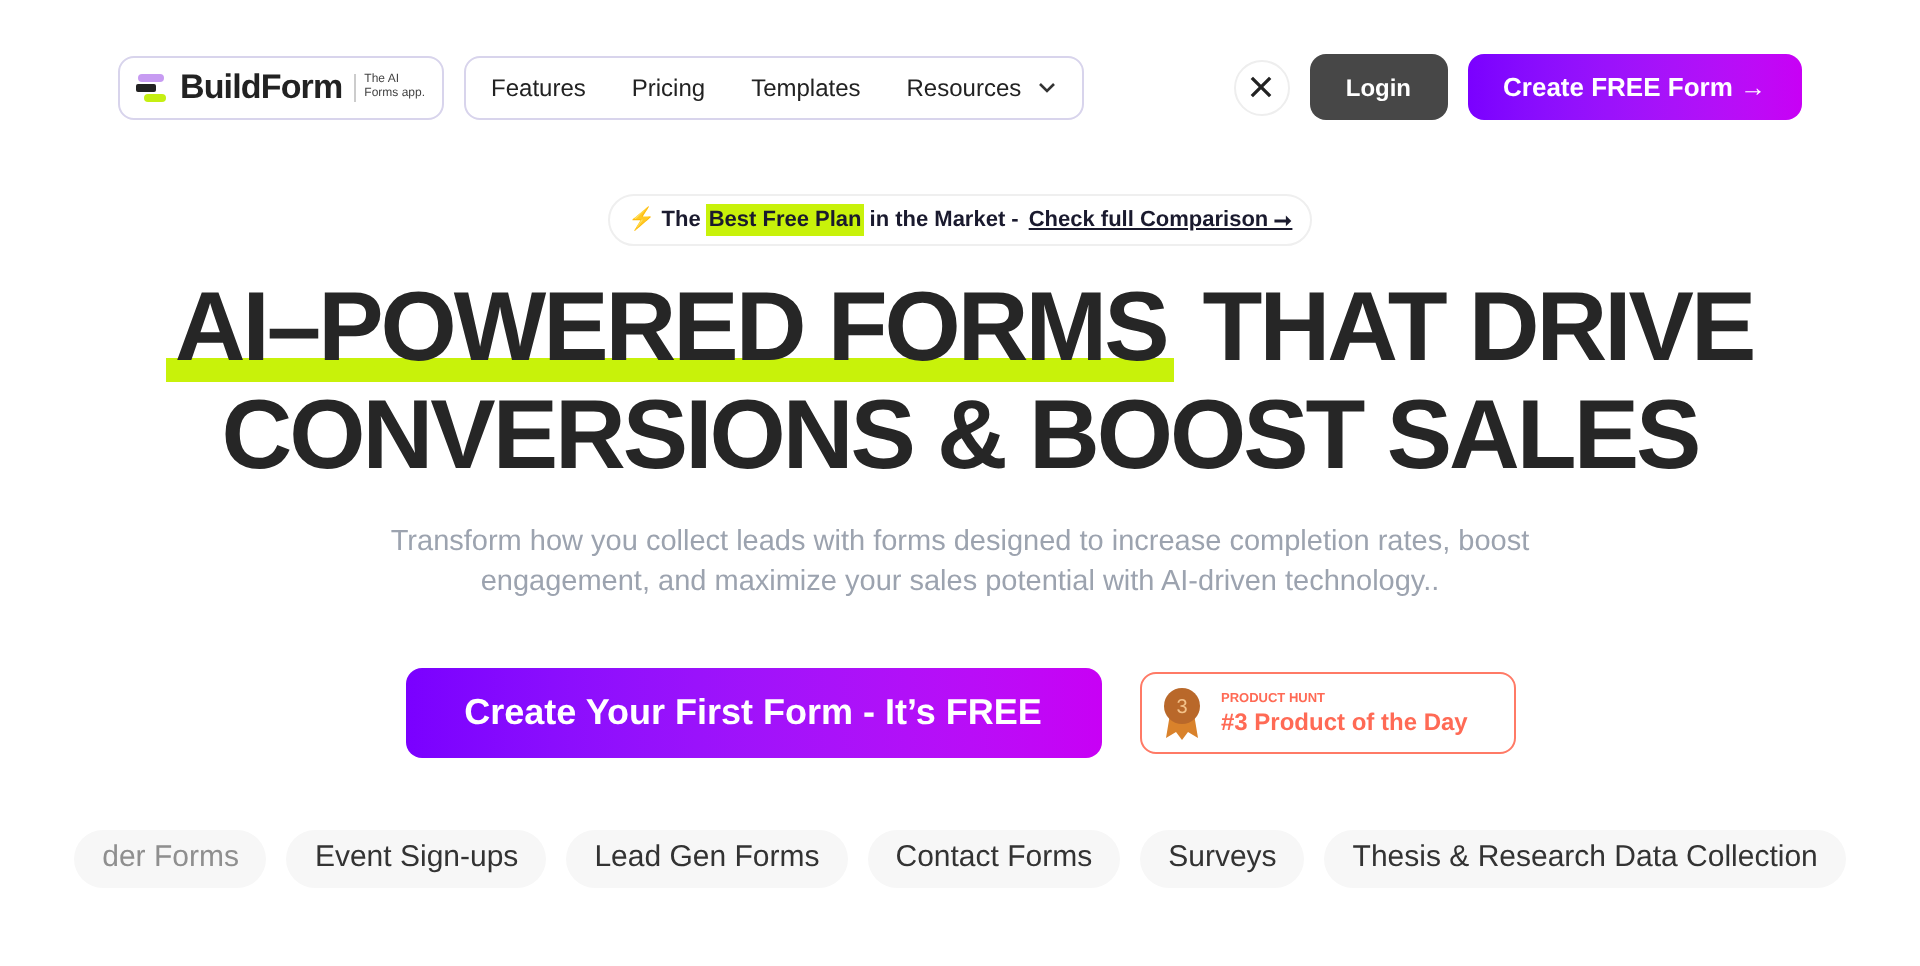 The width and height of the screenshot is (1920, 966). What do you see at coordinates (641, 220) in the screenshot?
I see `lightning-icon: ⚡` at bounding box center [641, 220].